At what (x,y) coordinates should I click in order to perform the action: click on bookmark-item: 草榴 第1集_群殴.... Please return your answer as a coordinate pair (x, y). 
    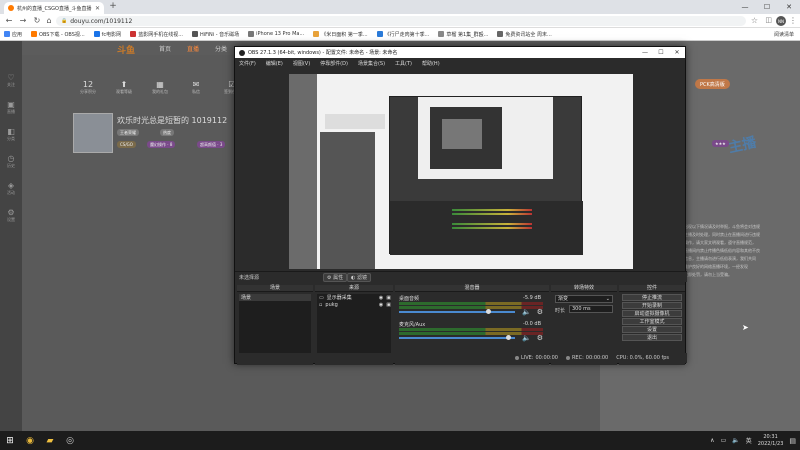
    Looking at the image, I should click on (463, 34).